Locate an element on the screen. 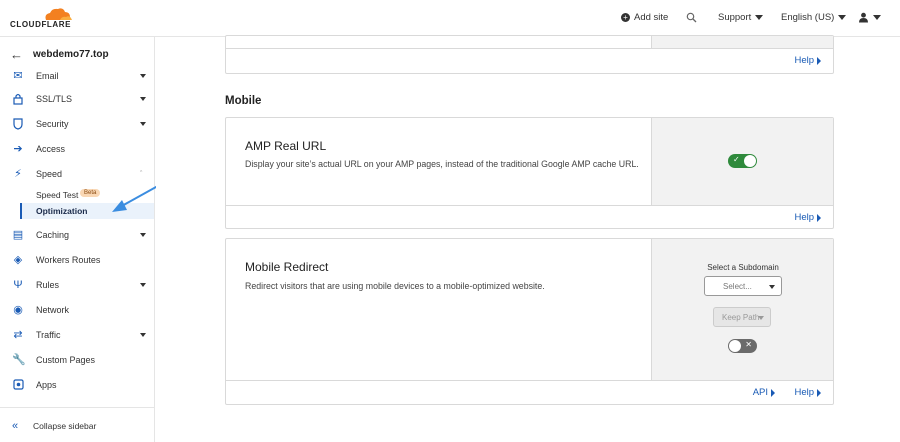 The height and width of the screenshot is (442, 900). sidebar-item-label: Email is located at coordinates (47, 76).